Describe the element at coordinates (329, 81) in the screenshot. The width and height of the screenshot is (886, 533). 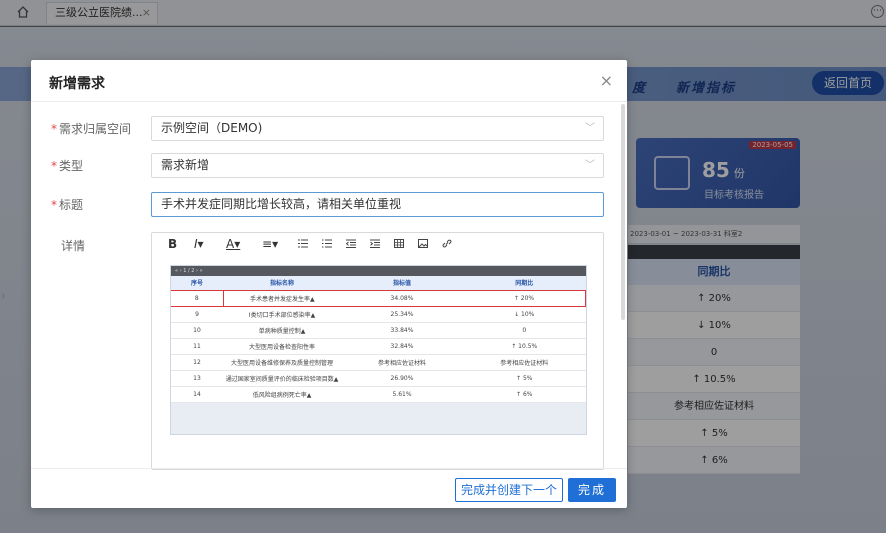
I see `dialog-header: 新增需求 ×` at that location.